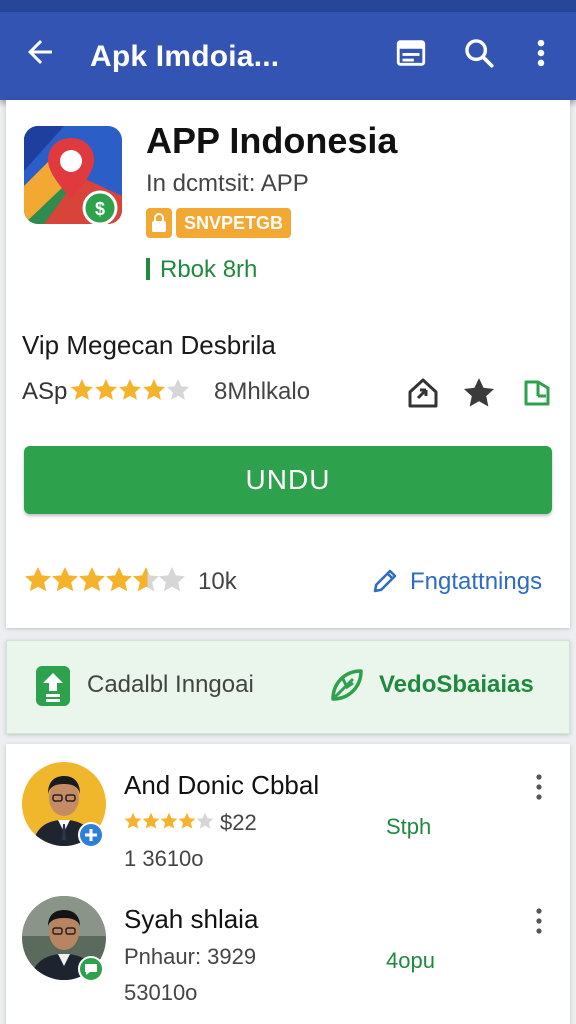 The height and width of the screenshot is (1024, 576). What do you see at coordinates (105, 581) in the screenshot?
I see `rating-stars-large` at bounding box center [105, 581].